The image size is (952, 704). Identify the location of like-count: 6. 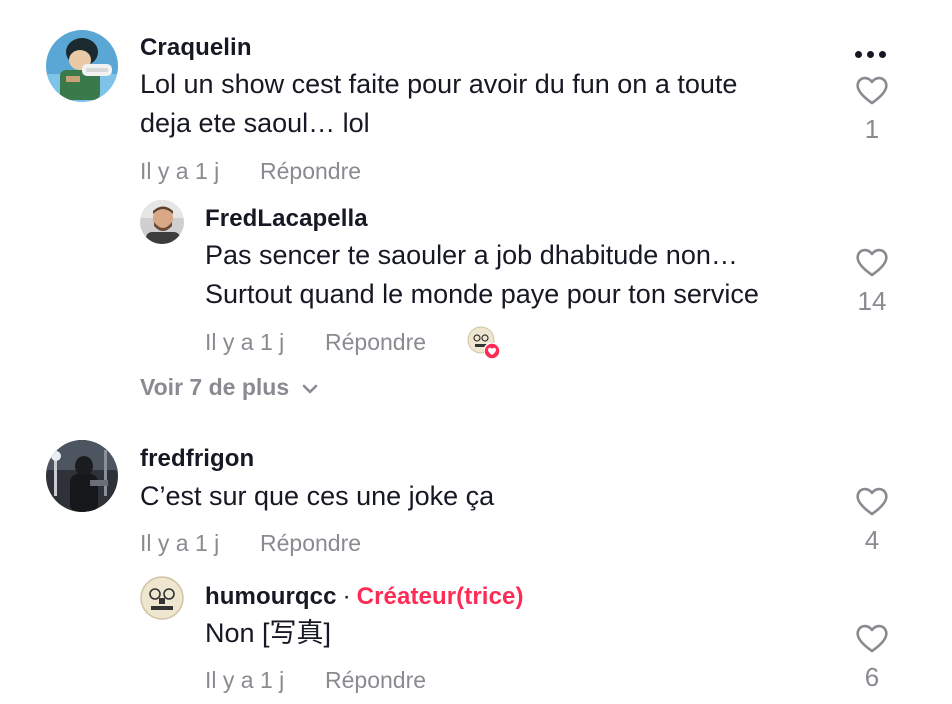
(872, 677).